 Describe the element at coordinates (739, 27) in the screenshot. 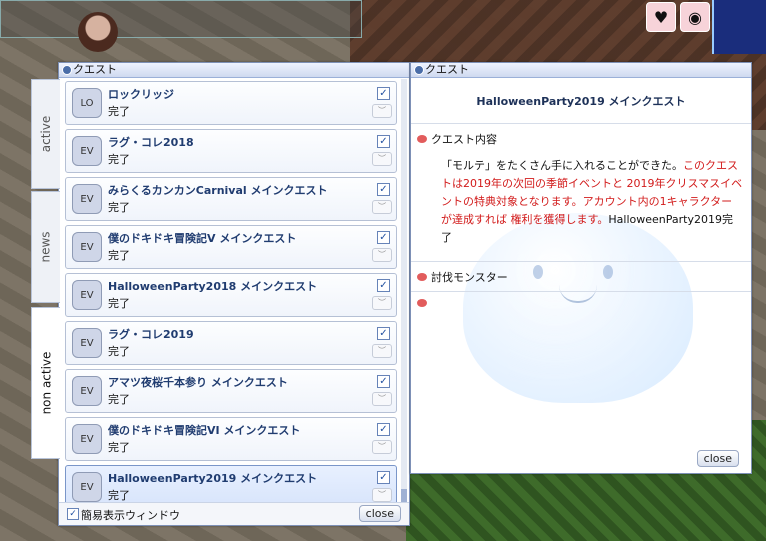

I see `minimap` at that location.